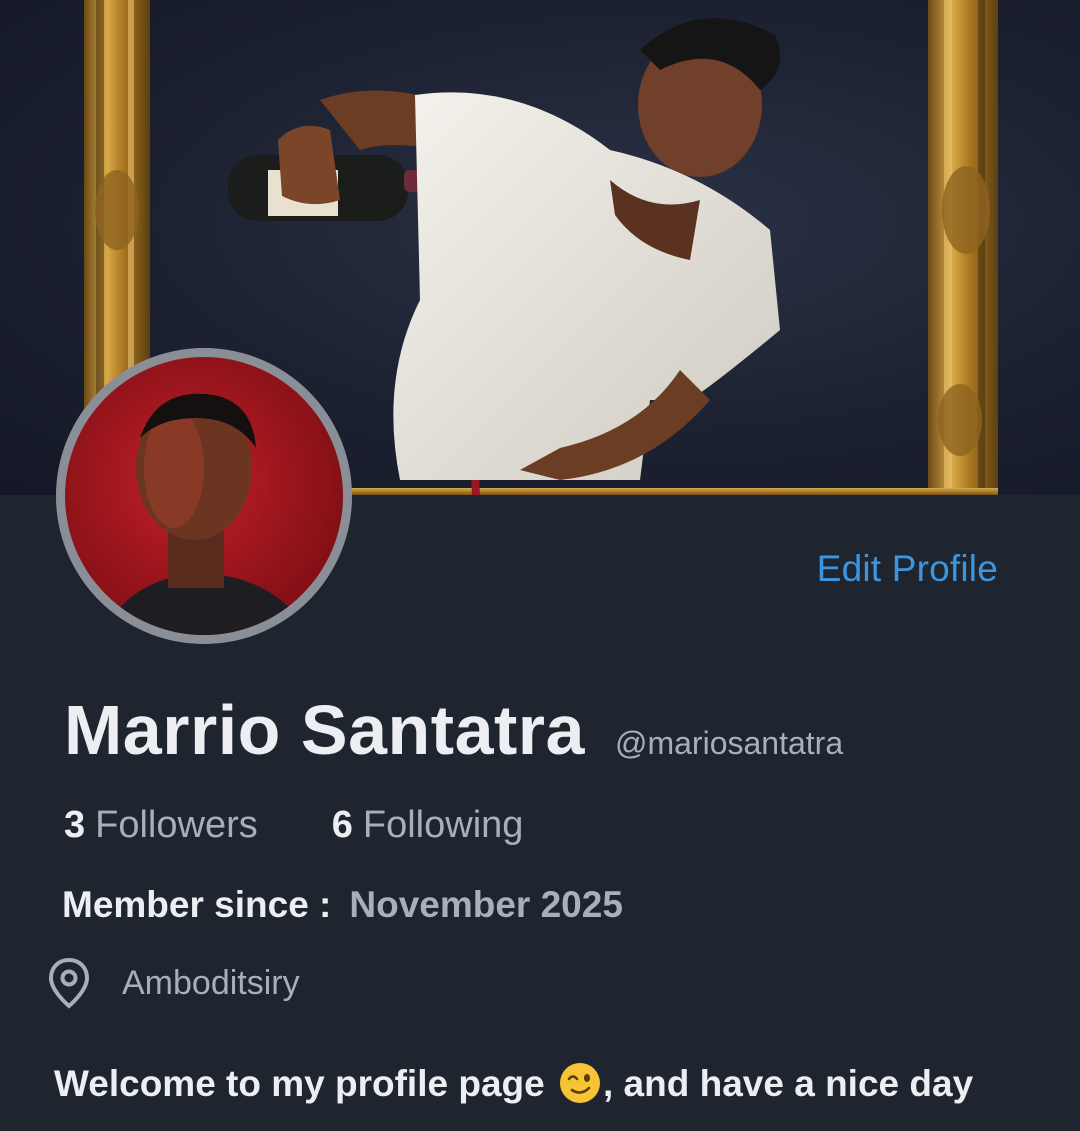 This screenshot has width=1080, height=1131. I want to click on following-link: 6 Following, so click(428, 825).